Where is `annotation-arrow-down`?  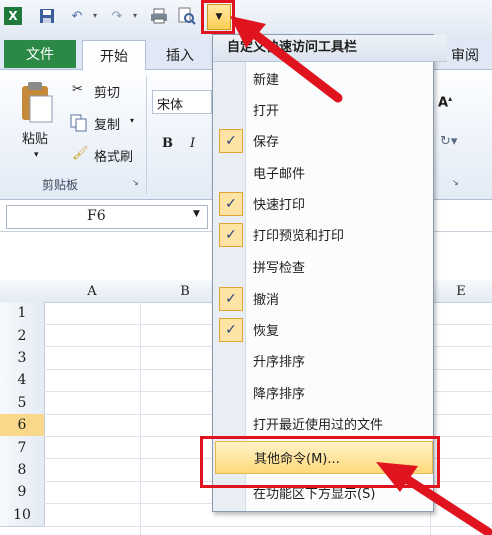 annotation-arrow-down is located at coordinates (434, 498).